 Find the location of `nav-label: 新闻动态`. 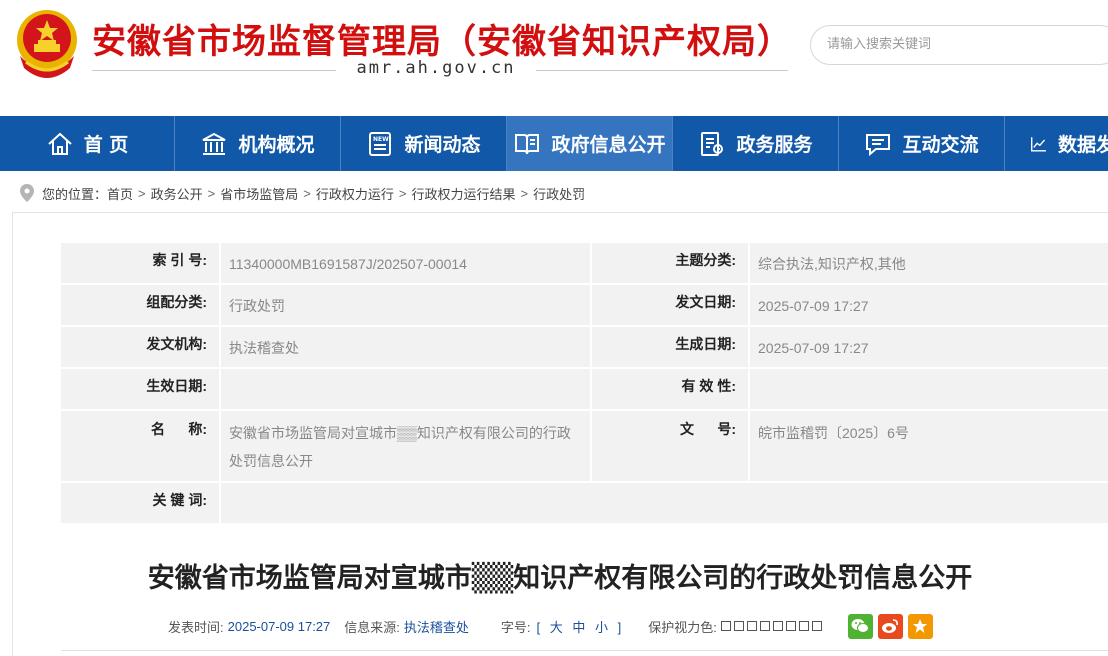

nav-label: 新闻动态 is located at coordinates (442, 145).